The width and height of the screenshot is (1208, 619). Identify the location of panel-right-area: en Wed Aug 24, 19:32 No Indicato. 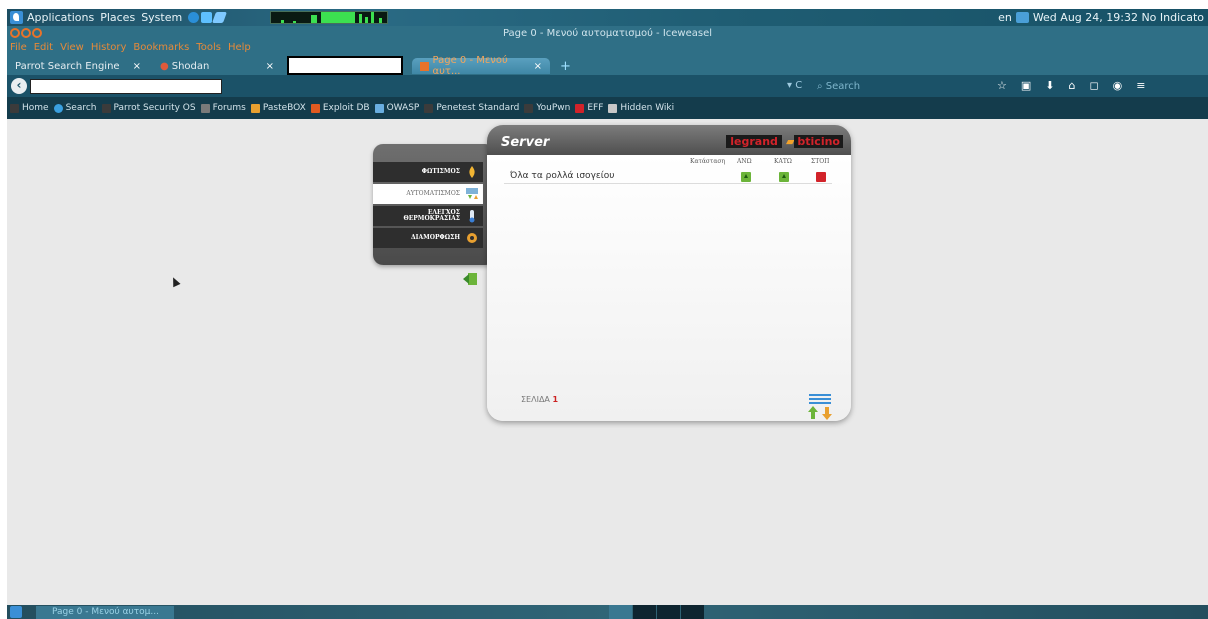
(1101, 17).